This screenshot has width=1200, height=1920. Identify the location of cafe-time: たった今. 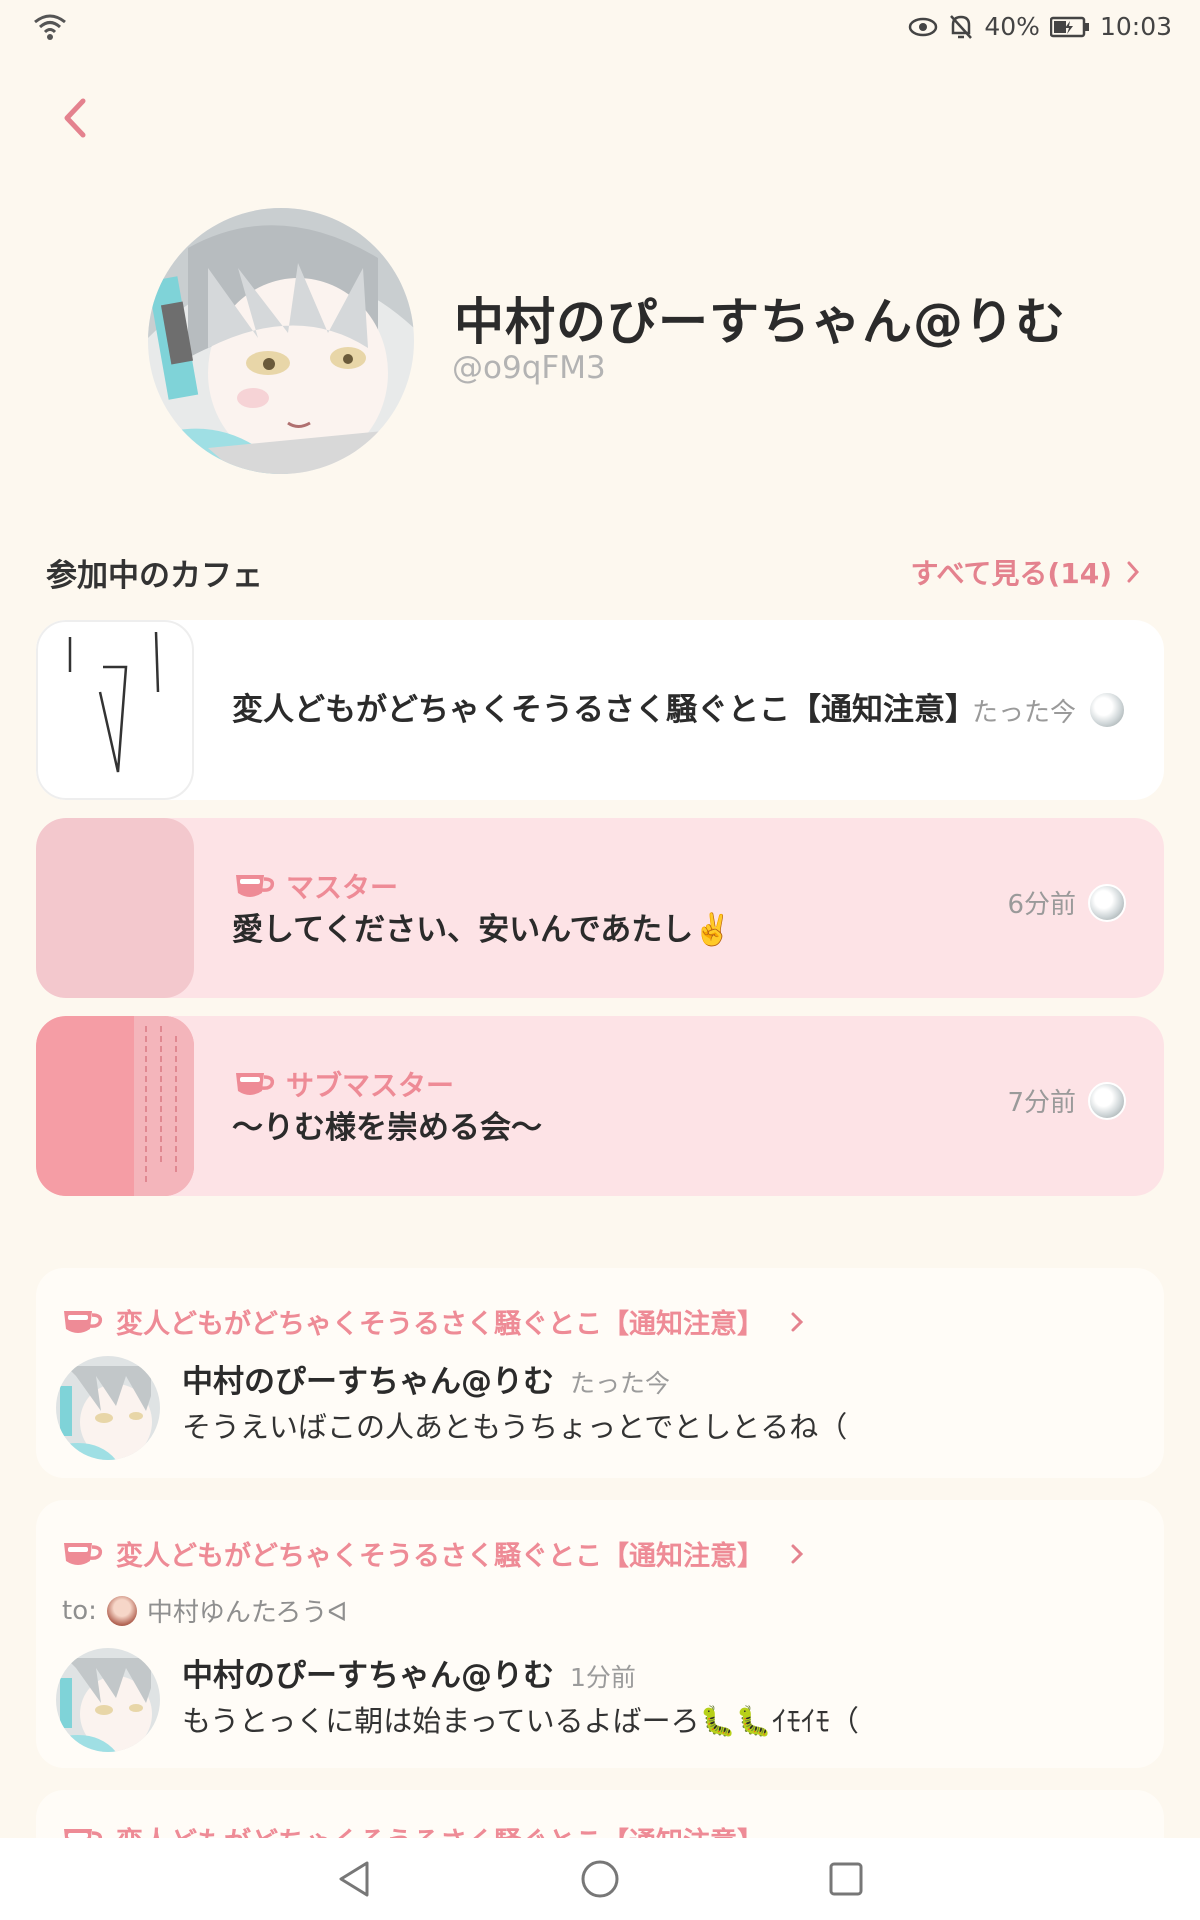
(1023, 712).